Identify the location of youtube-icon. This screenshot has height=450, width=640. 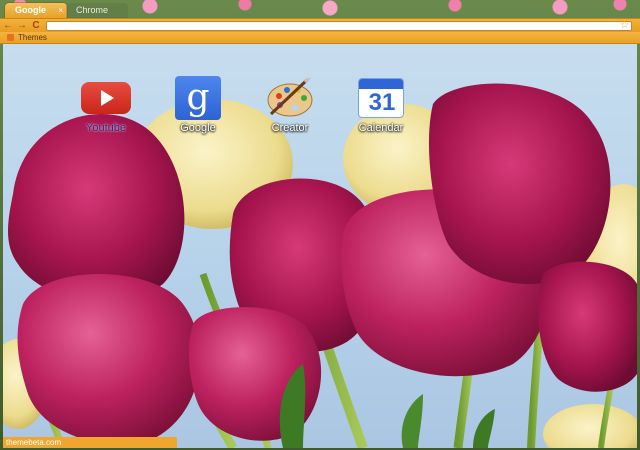
(106, 98).